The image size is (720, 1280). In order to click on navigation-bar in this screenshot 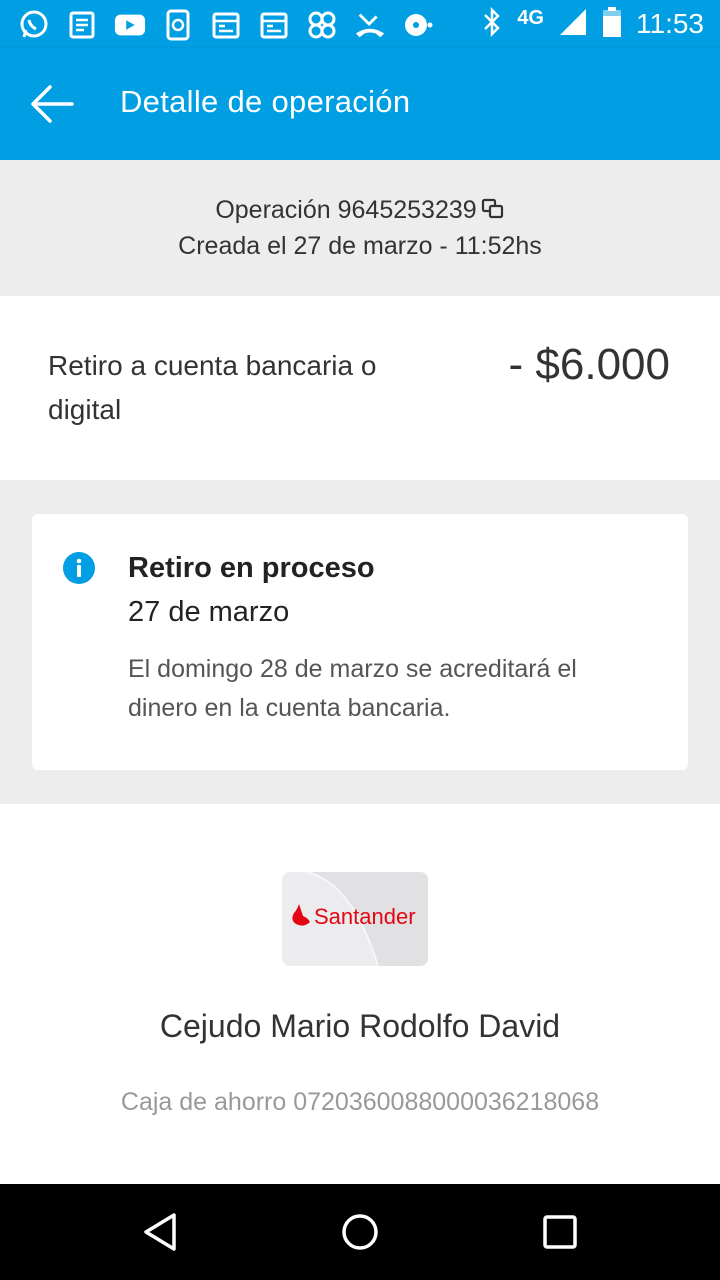, I will do `click(360, 1232)`.